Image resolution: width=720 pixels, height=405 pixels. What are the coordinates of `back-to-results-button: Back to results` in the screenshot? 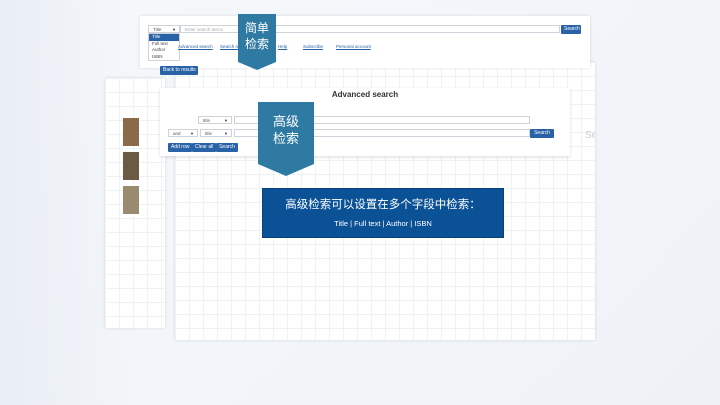 It's located at (179, 70).